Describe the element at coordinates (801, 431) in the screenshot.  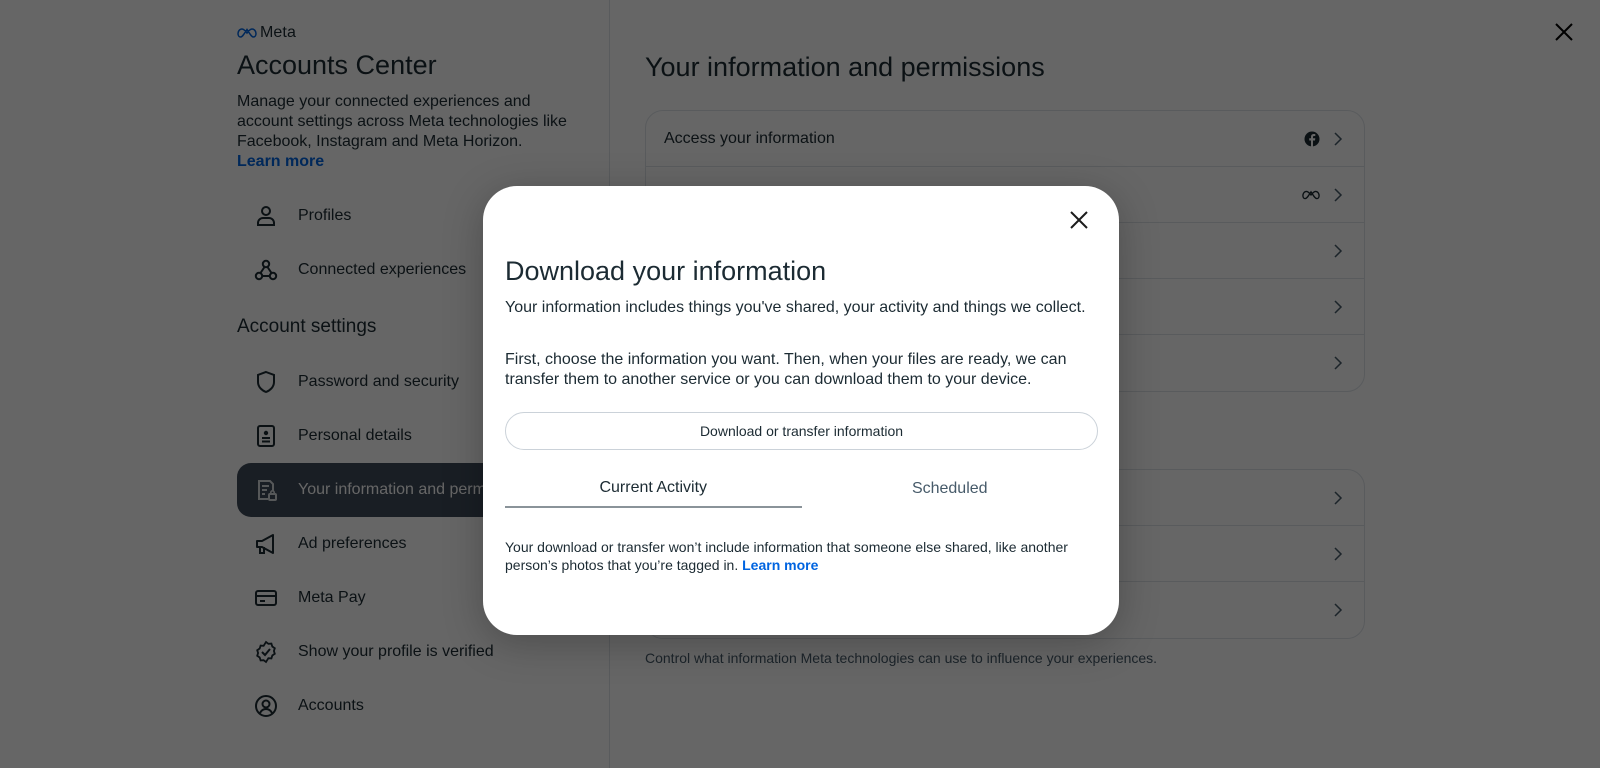
I see `download-transfer-button: Download or transfer information` at that location.